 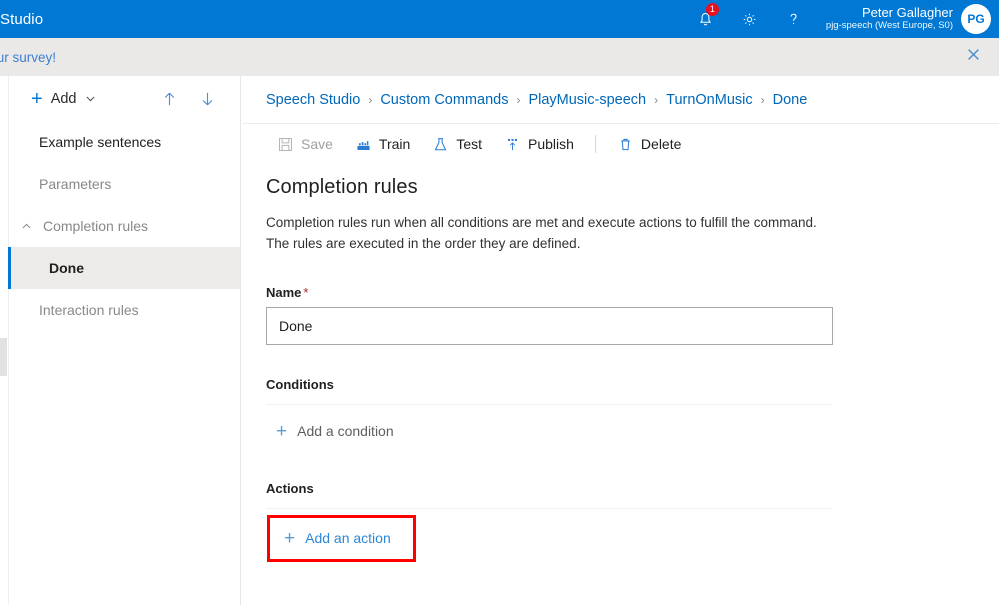 What do you see at coordinates (551, 144) in the screenshot?
I see `publish-button-label: Publish` at bounding box center [551, 144].